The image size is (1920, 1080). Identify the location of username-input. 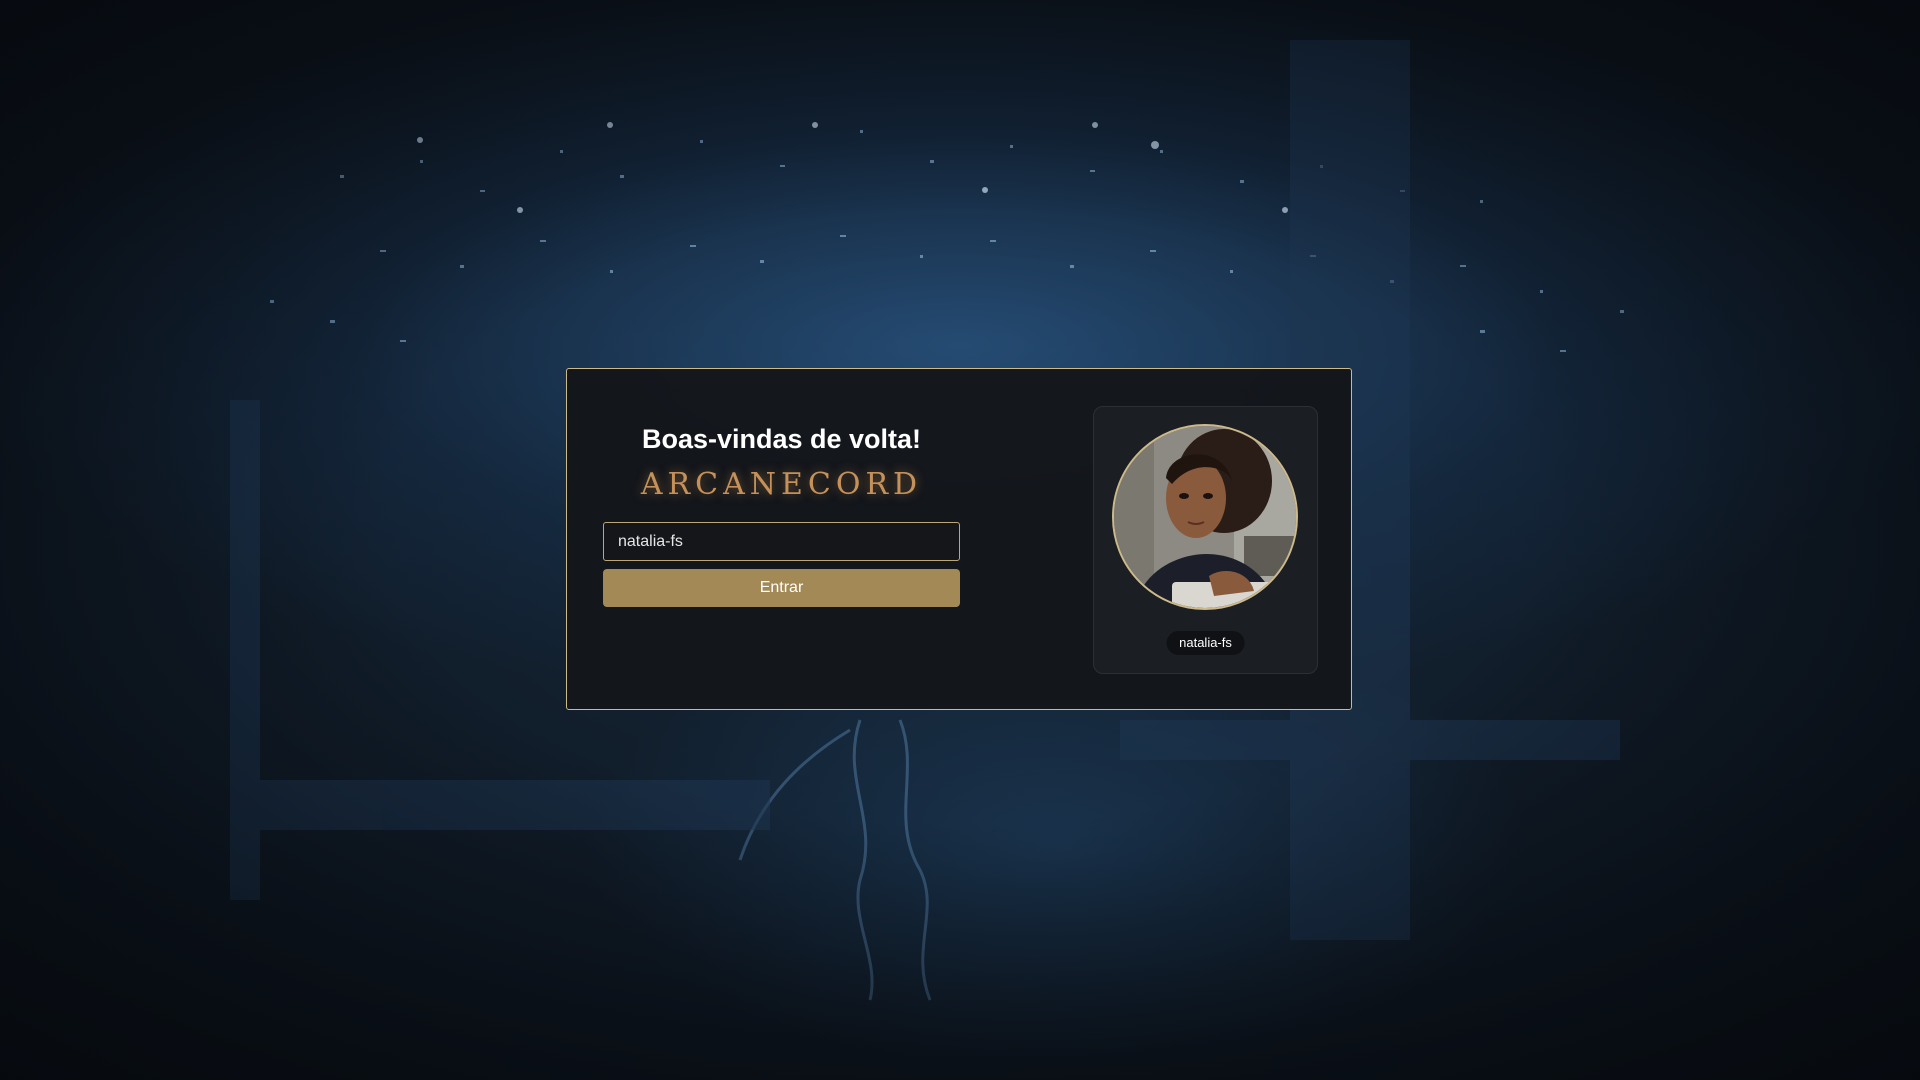
(781, 541).